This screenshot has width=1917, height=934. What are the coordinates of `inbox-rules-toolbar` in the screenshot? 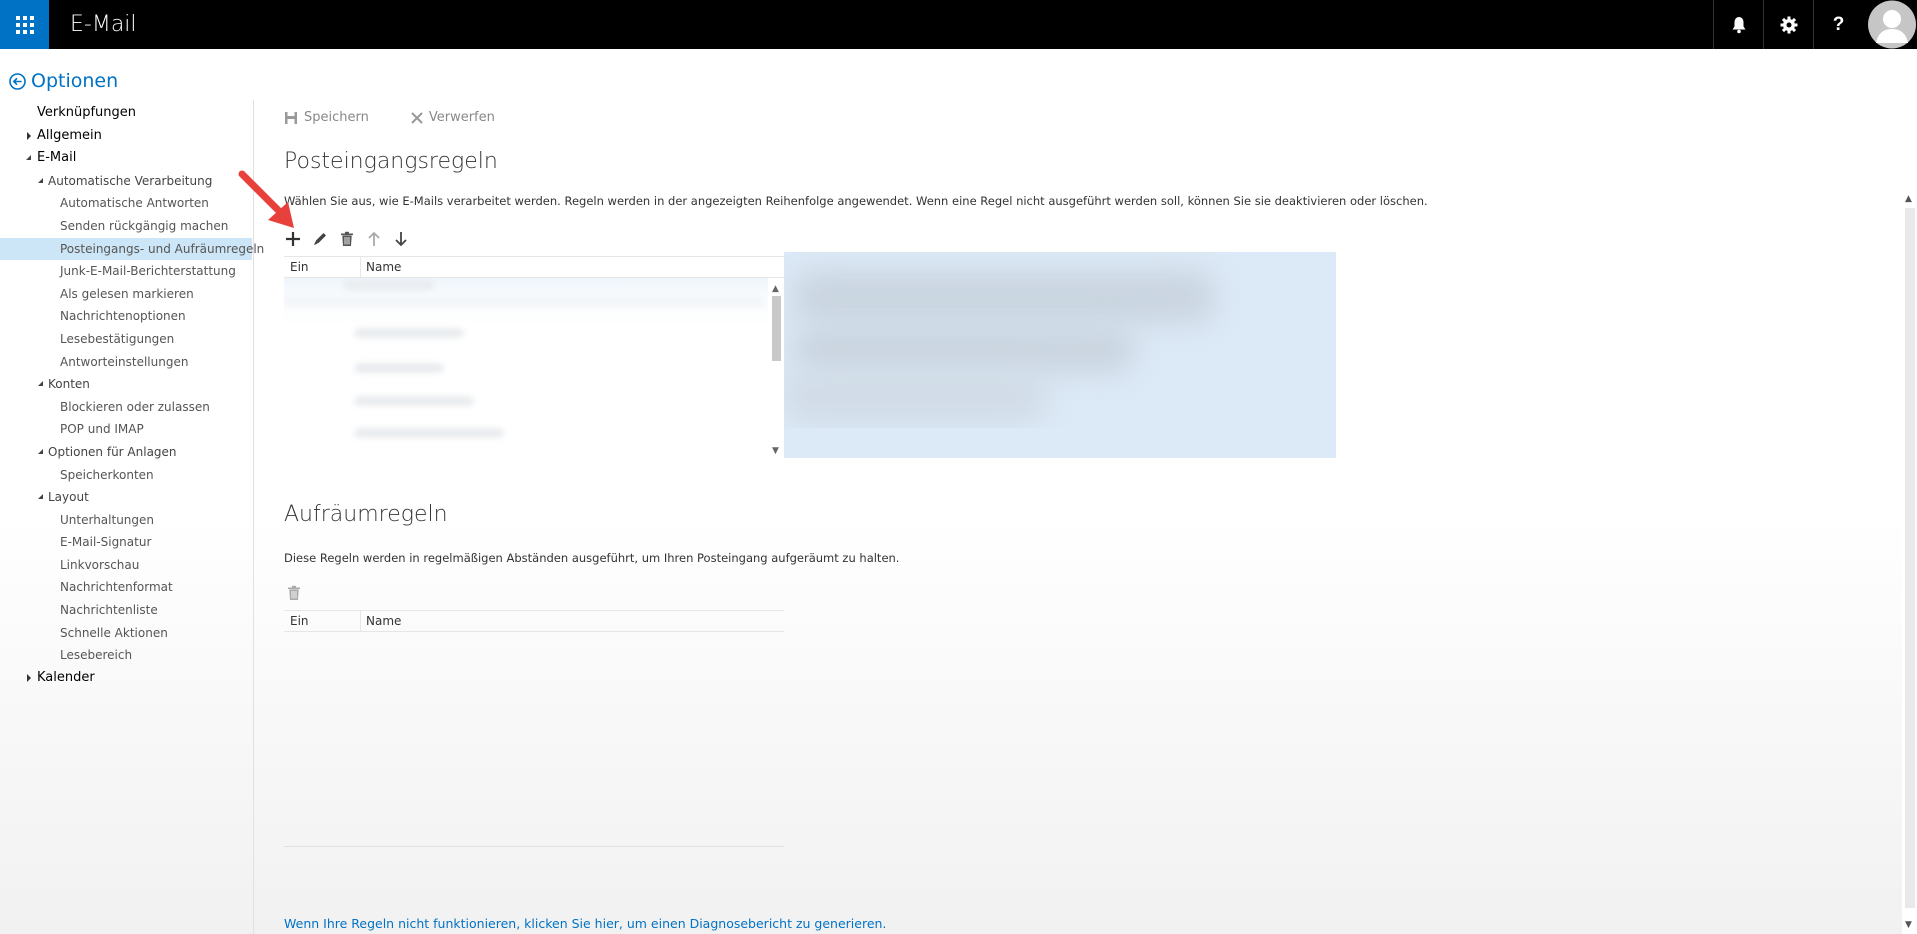 It's located at (347, 239).